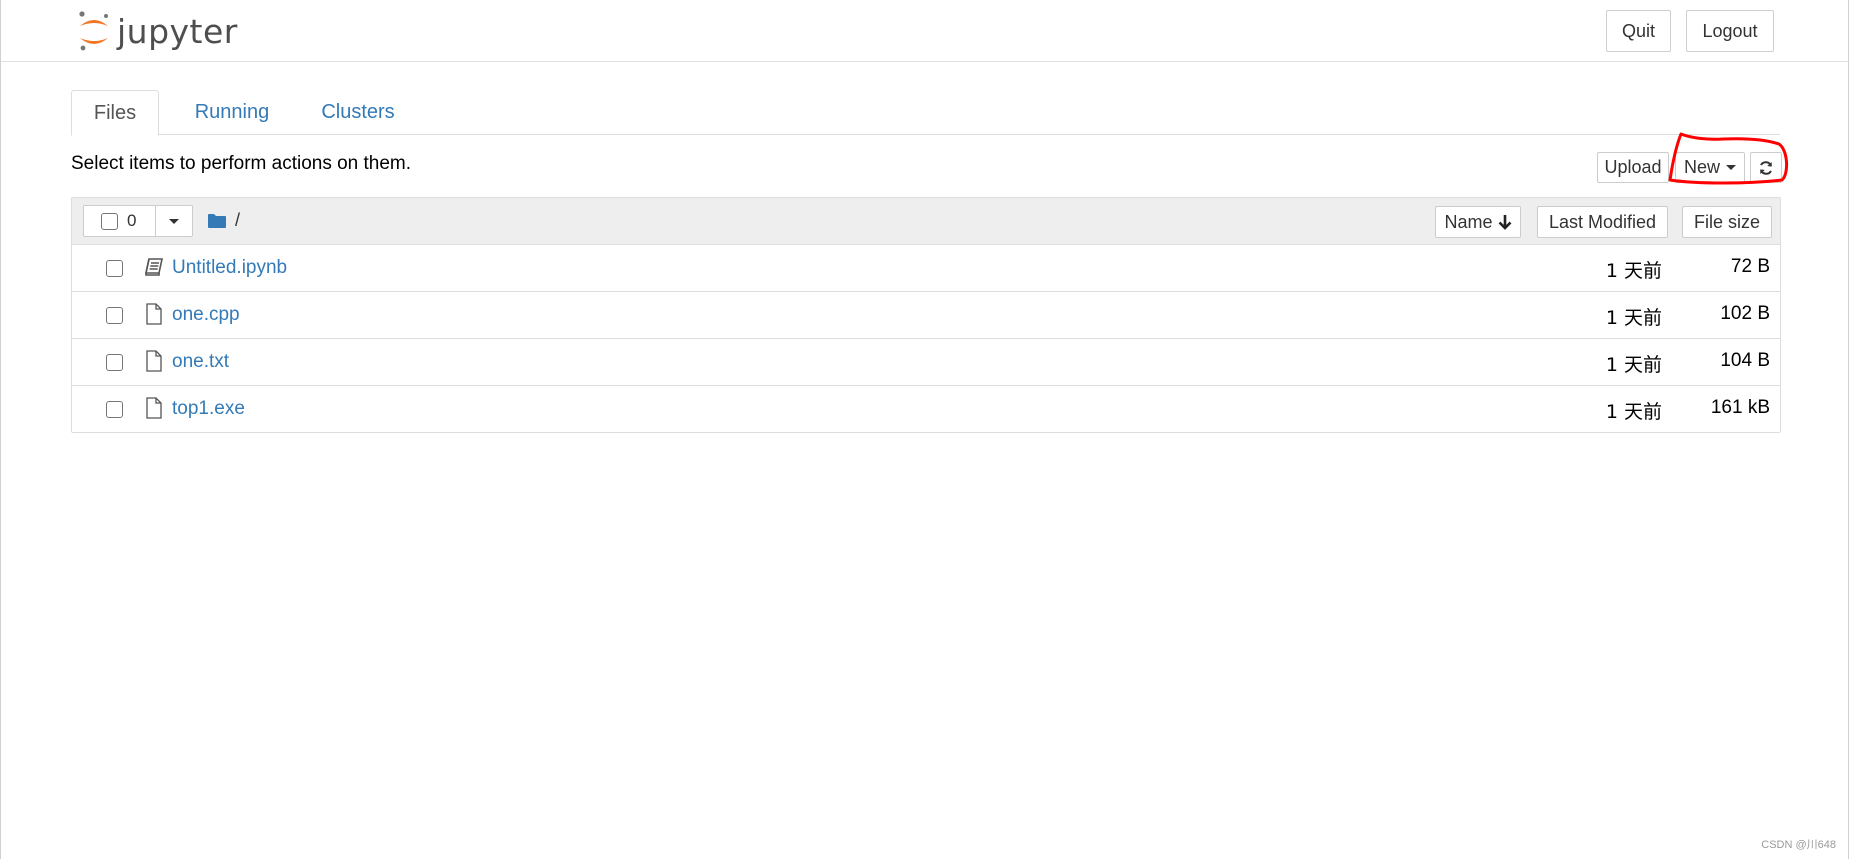  I want to click on file-size: 102 B, so click(1745, 313).